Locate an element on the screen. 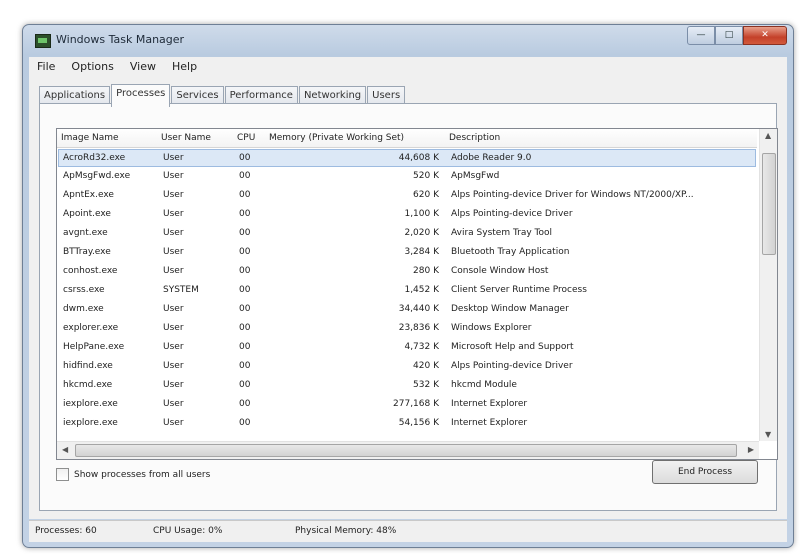  cell-image-name: ApMsgFwd.exe is located at coordinates (97, 176).